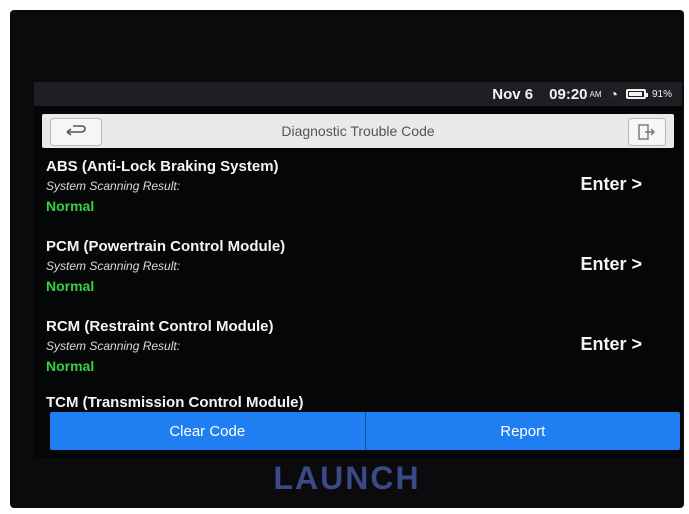 Image resolution: width=689 pixels, height=514 pixels. Describe the element at coordinates (166, 246) in the screenshot. I see `module-name: PCM (Powertrain Control Module)` at that location.